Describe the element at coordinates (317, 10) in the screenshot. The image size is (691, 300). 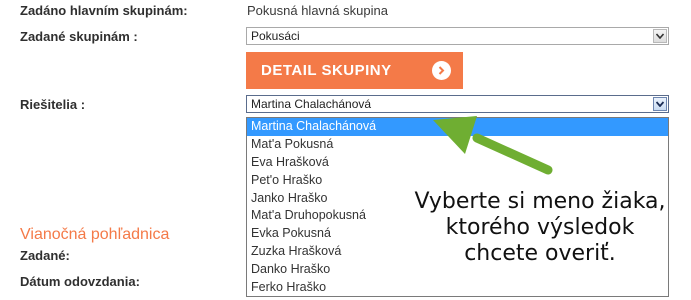
I see `main-group-value: Pokusná hlavná skupina` at that location.